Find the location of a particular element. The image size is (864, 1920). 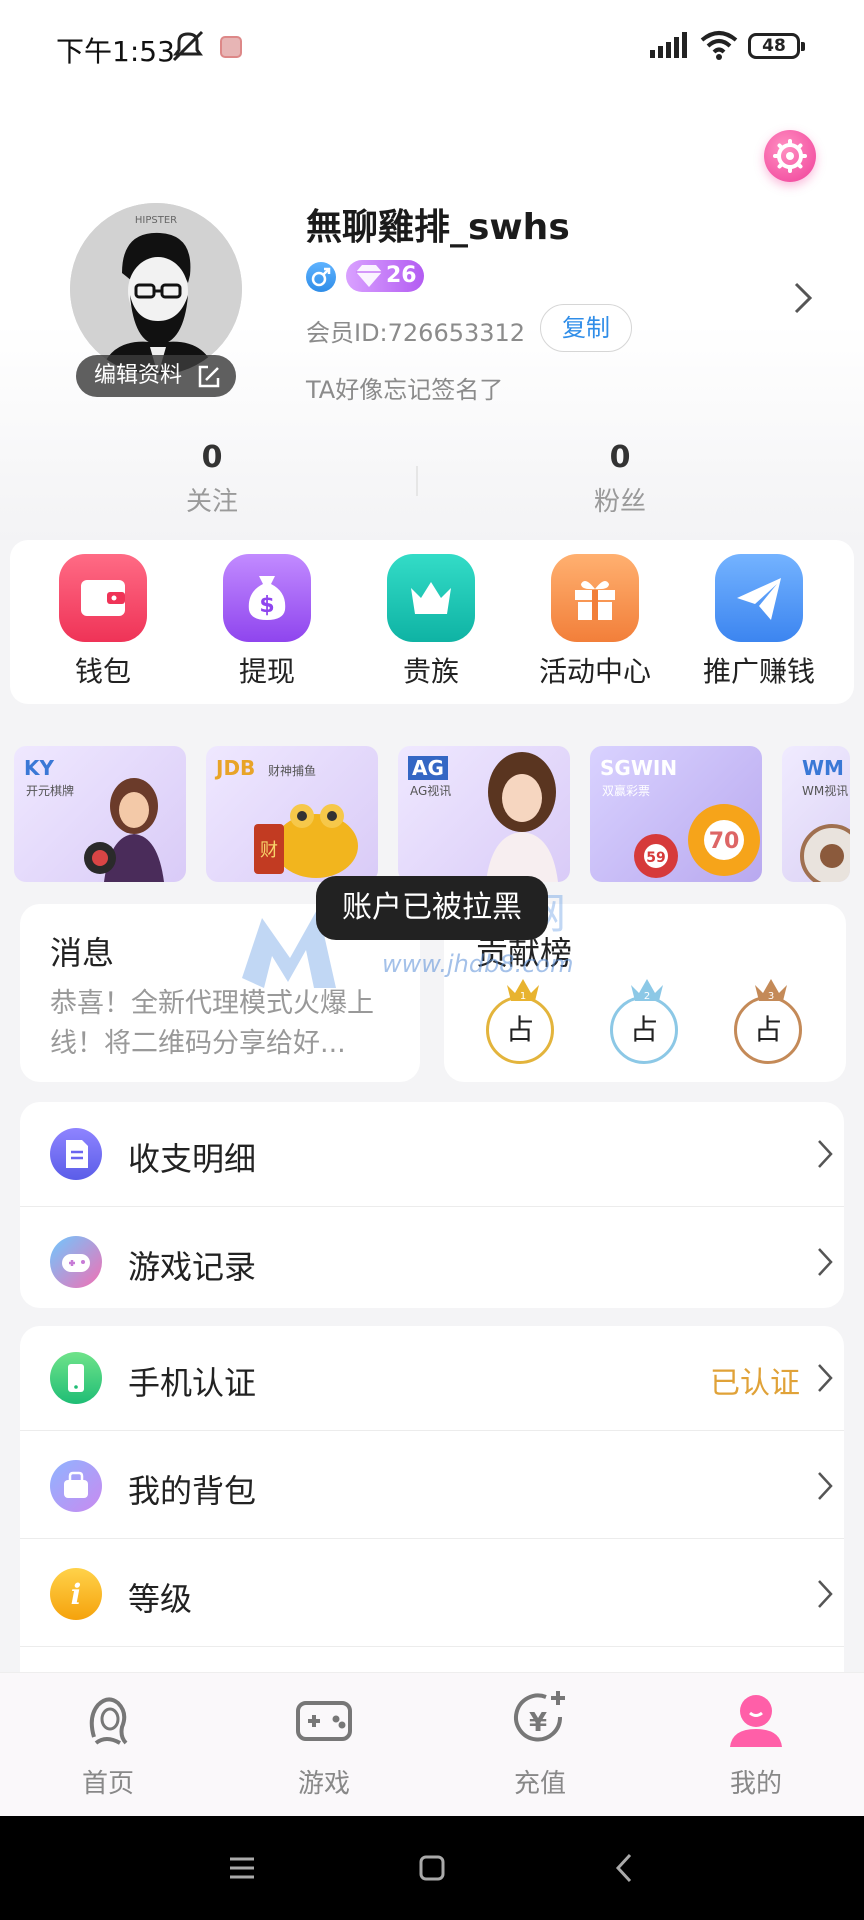

wallet-label: 钱包 is located at coordinates (102, 671).